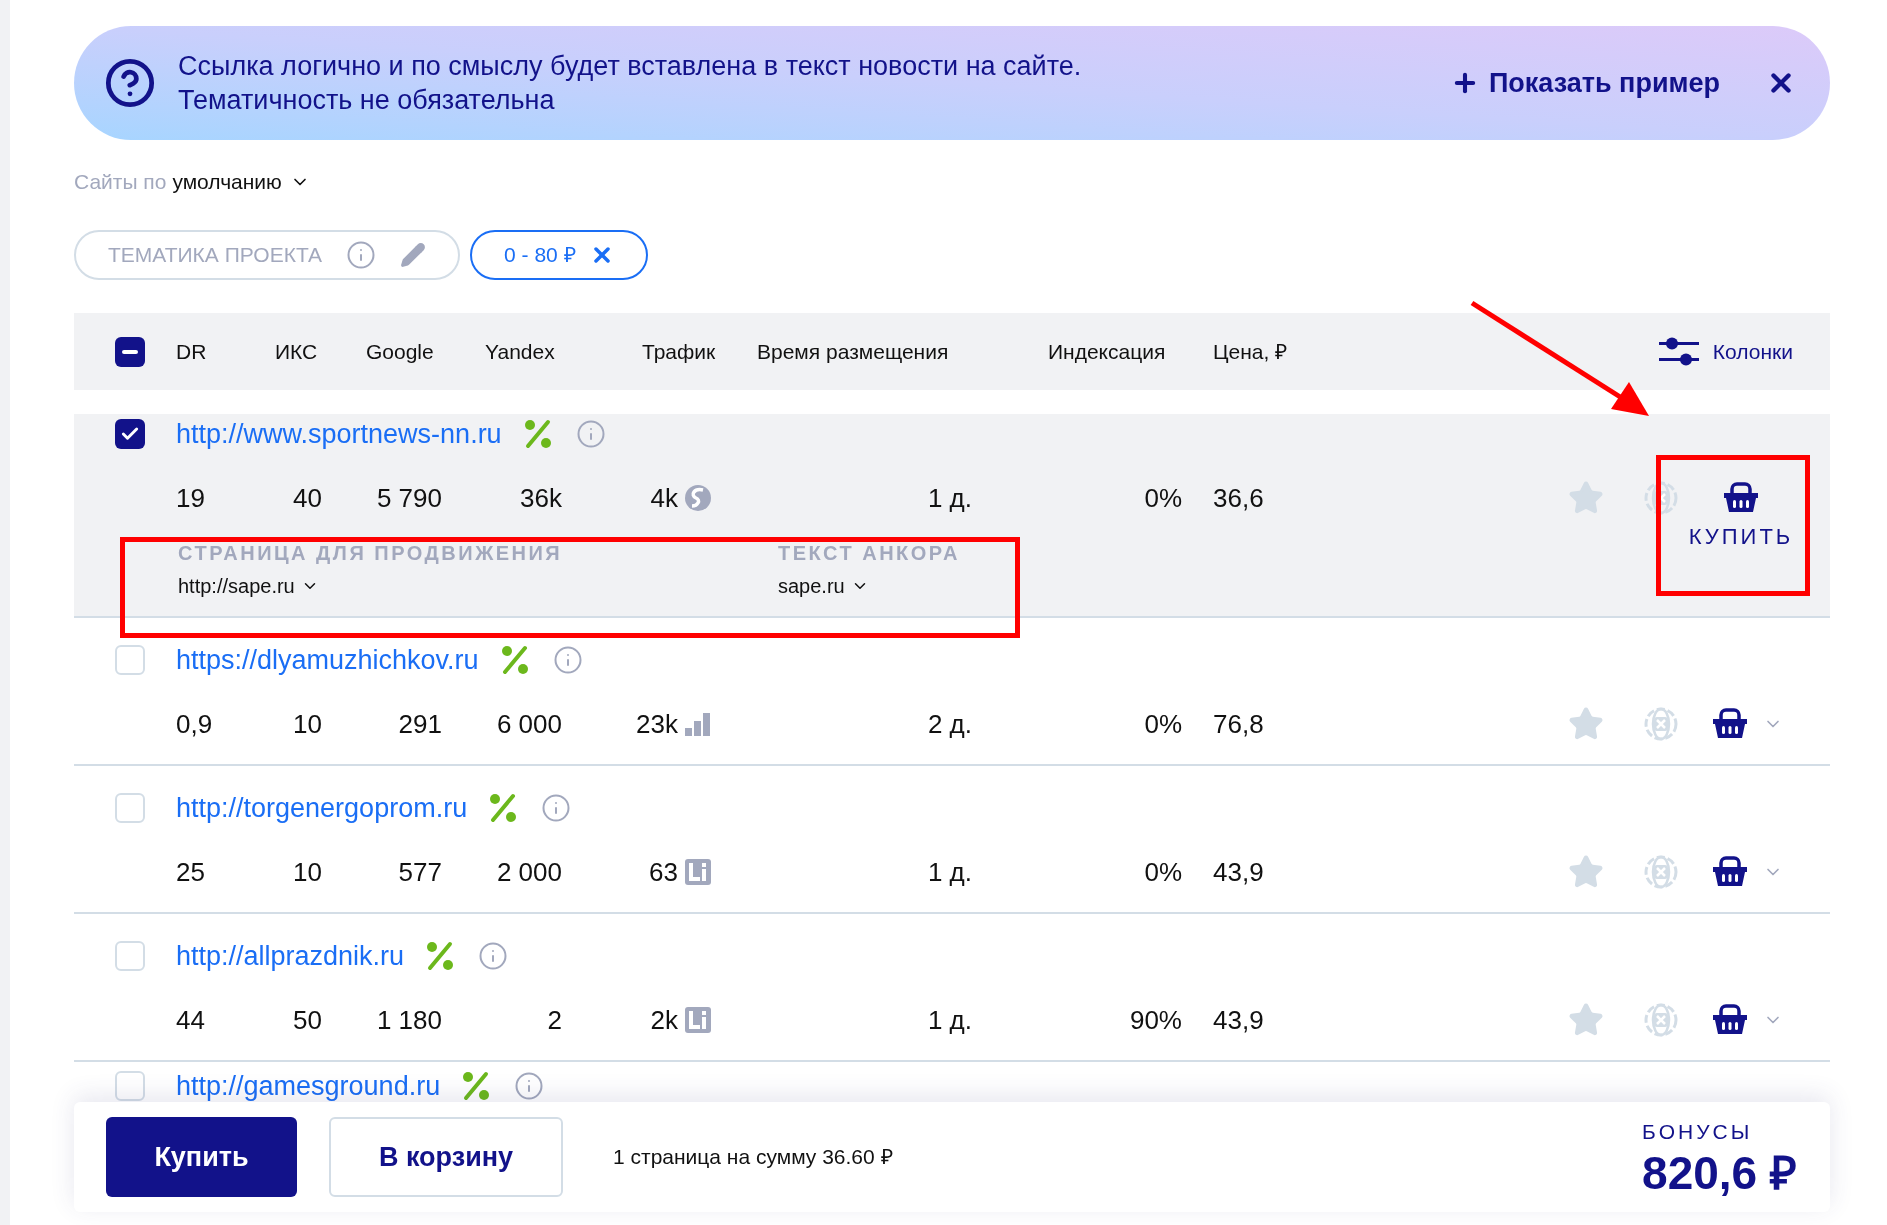 The width and height of the screenshot is (1887, 1225). I want to click on metric-value: 50, so click(307, 1020).